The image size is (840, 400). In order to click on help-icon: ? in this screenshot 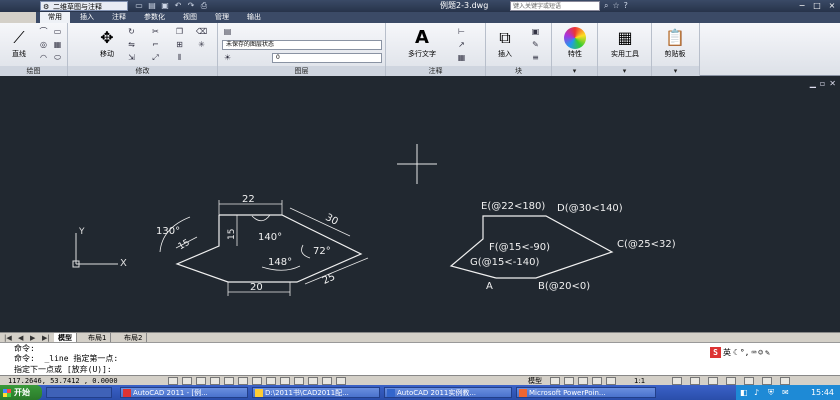, I will do `click(626, 6)`.